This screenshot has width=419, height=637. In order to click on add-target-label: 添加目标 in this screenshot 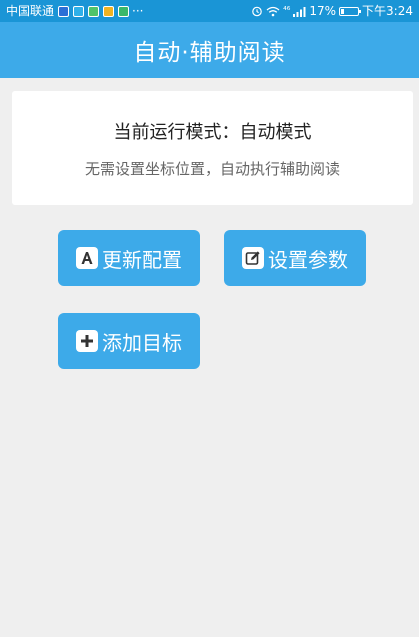, I will do `click(142, 342)`.